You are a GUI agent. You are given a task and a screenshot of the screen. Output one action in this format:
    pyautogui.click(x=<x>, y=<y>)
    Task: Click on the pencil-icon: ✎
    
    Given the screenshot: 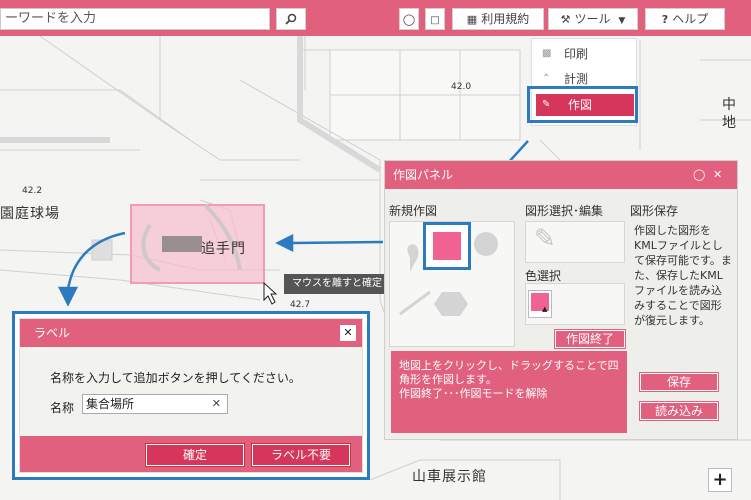 What is the action you would take?
    pyautogui.click(x=545, y=239)
    